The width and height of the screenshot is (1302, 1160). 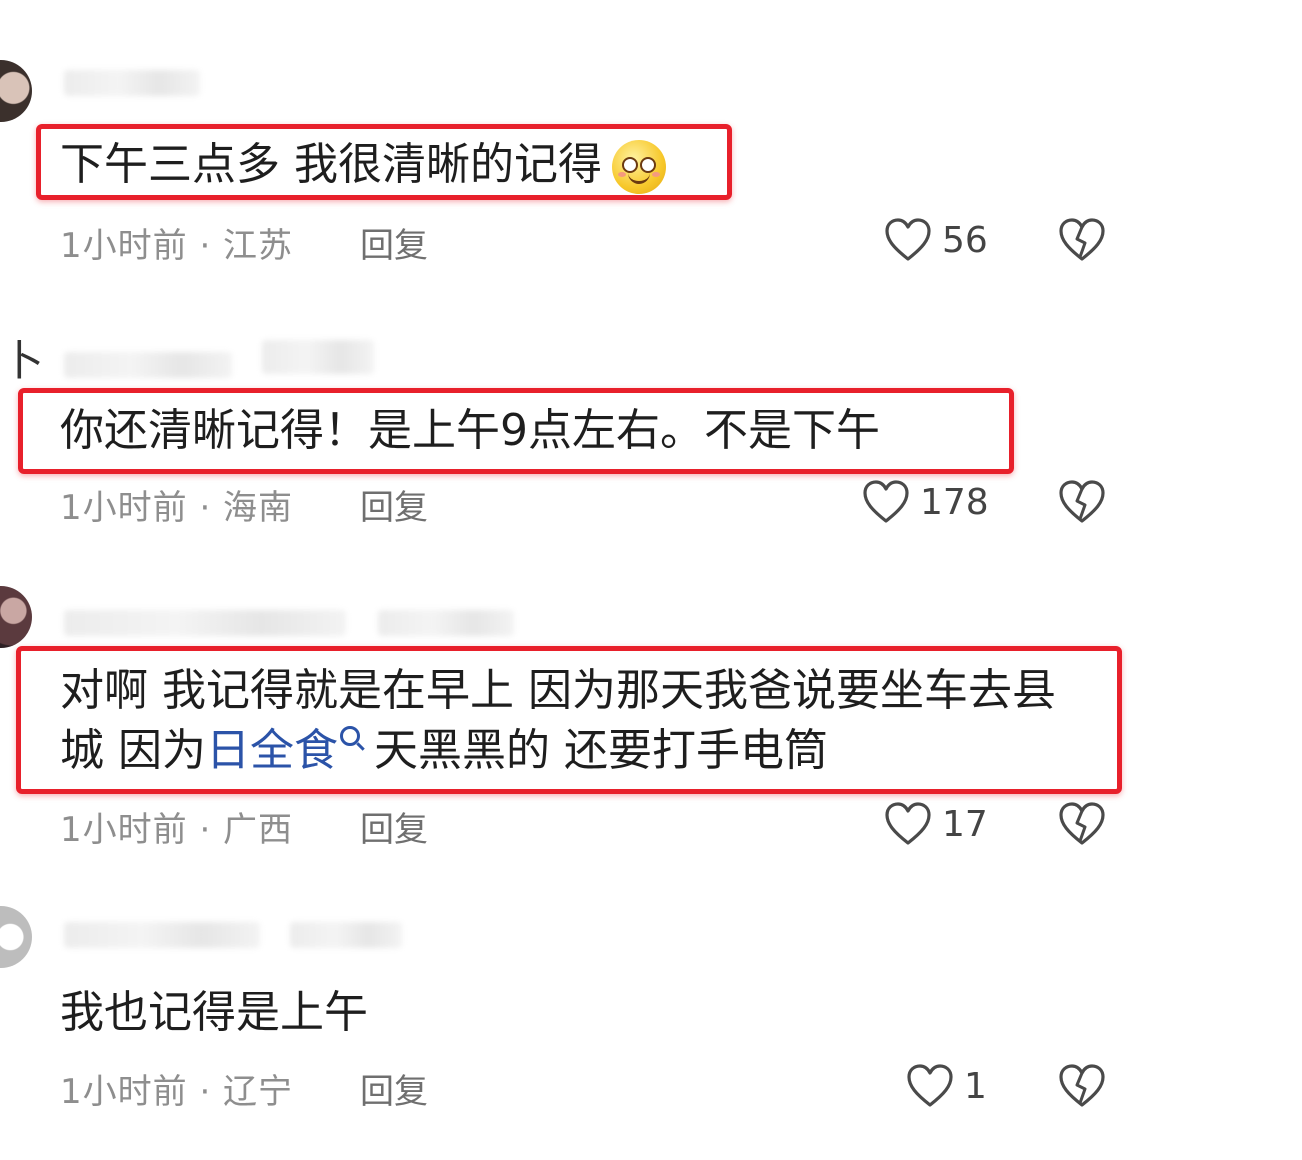 I want to click on comment-text-line-2: 城 因为日全食 天黑黑的 还要打手电筒, so click(x=444, y=751).